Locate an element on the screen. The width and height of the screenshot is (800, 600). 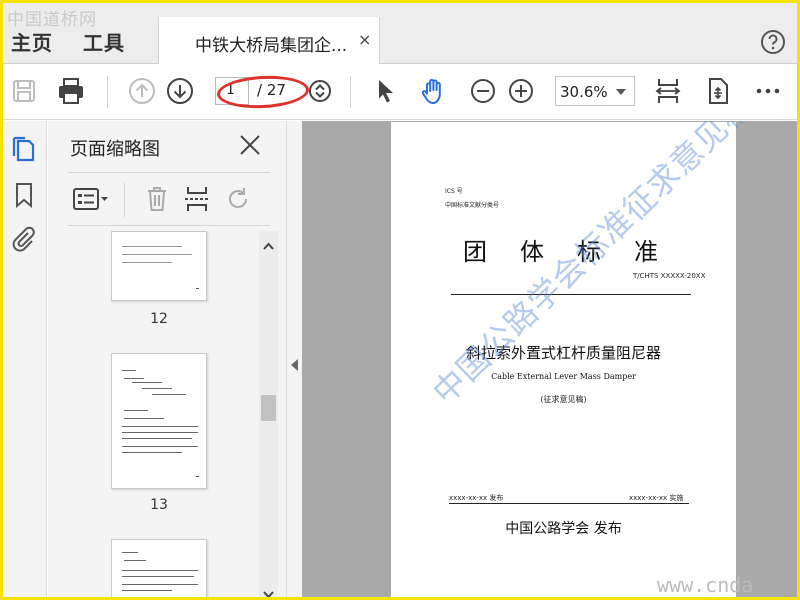
page-number-input: 1 is located at coordinates (232, 91).